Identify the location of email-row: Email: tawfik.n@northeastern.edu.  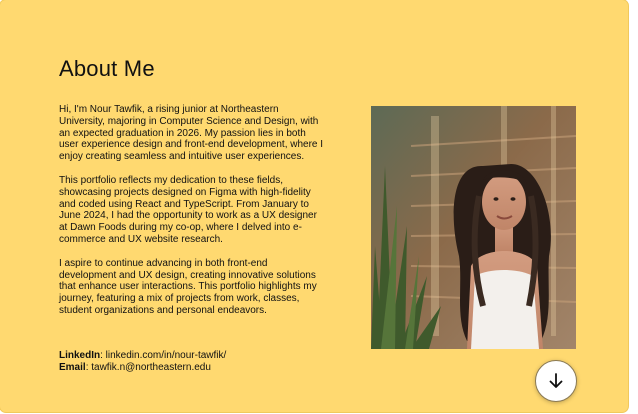
(204, 368).